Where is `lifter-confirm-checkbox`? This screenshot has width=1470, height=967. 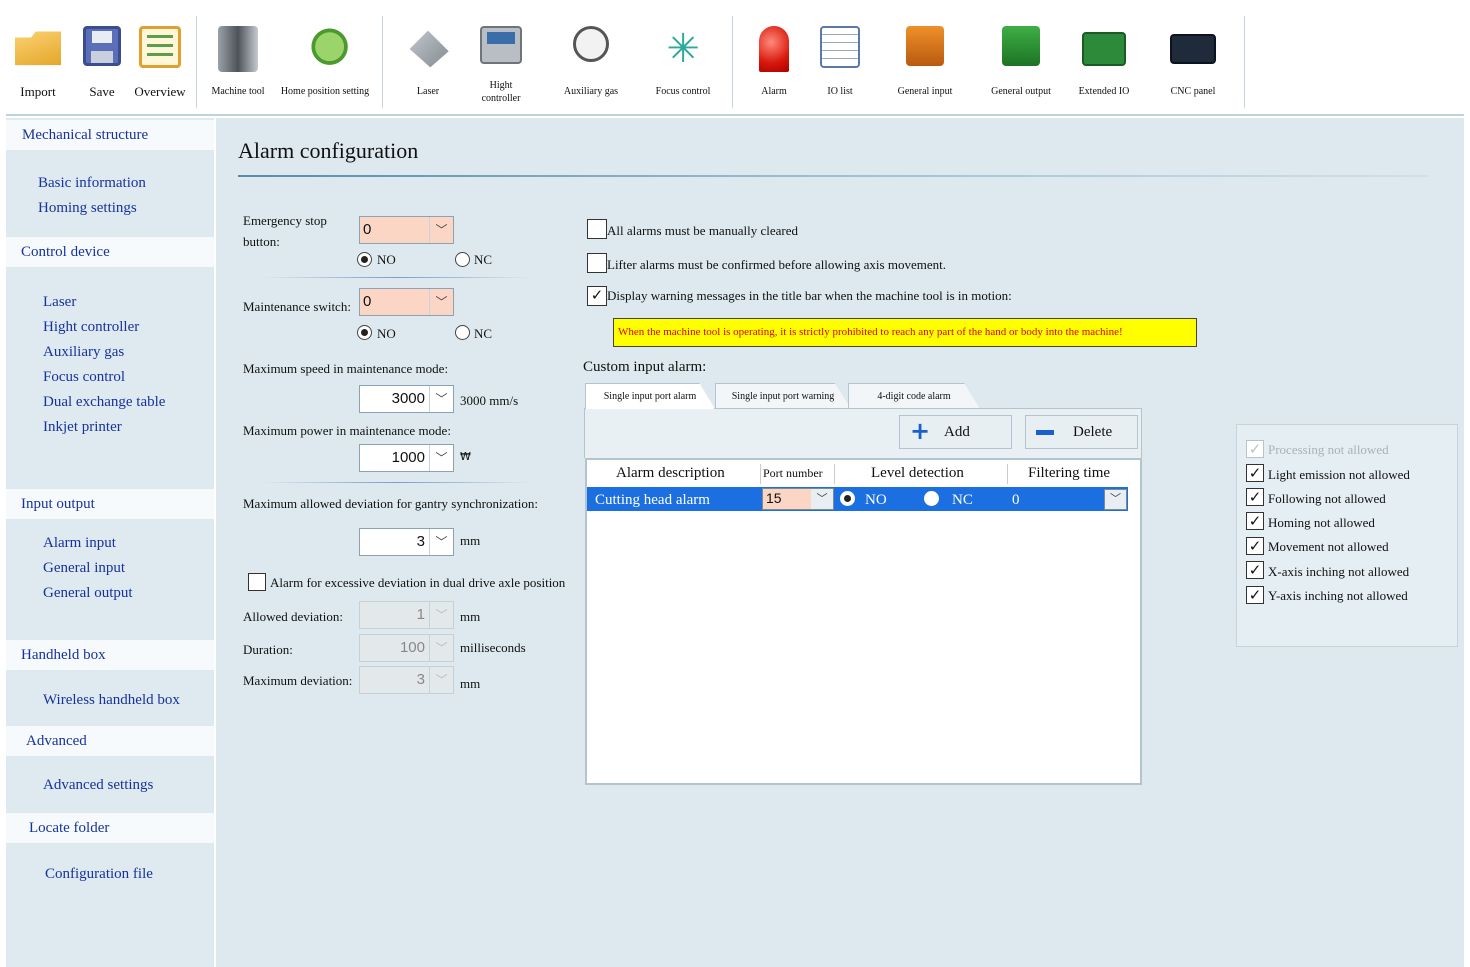 lifter-confirm-checkbox is located at coordinates (597, 263).